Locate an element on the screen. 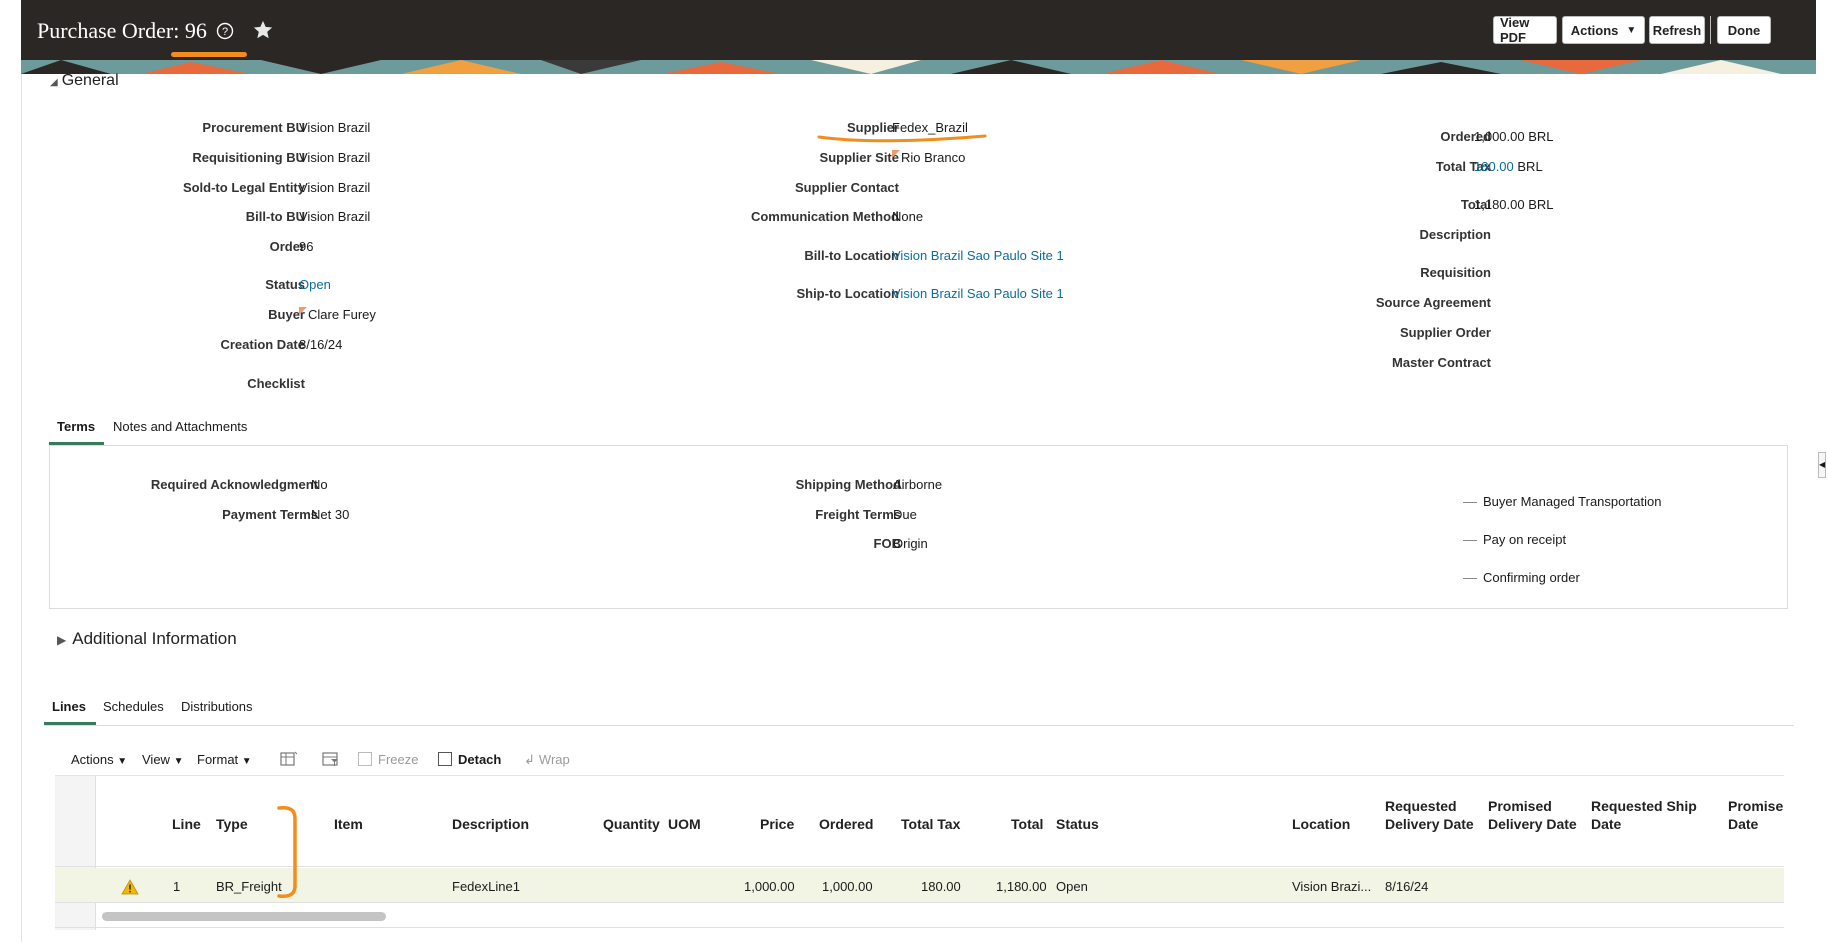 The height and width of the screenshot is (943, 1828). column-header-requested-delivery-date: Requested Delivery Date is located at coordinates (1429, 815).